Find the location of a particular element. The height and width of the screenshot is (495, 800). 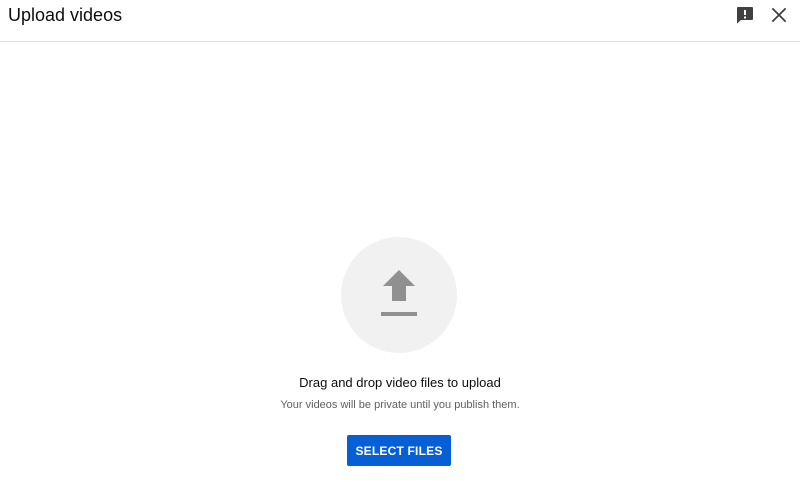

close-icon is located at coordinates (779, 15).